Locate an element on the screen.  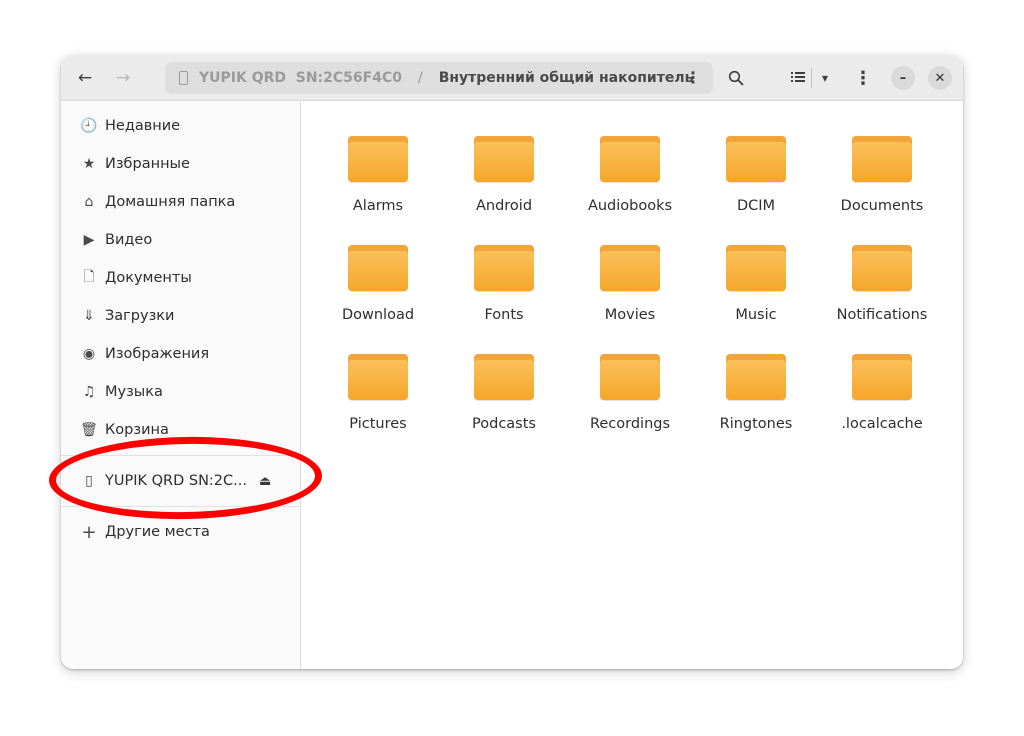
folder-name: Download is located at coordinates (378, 315).